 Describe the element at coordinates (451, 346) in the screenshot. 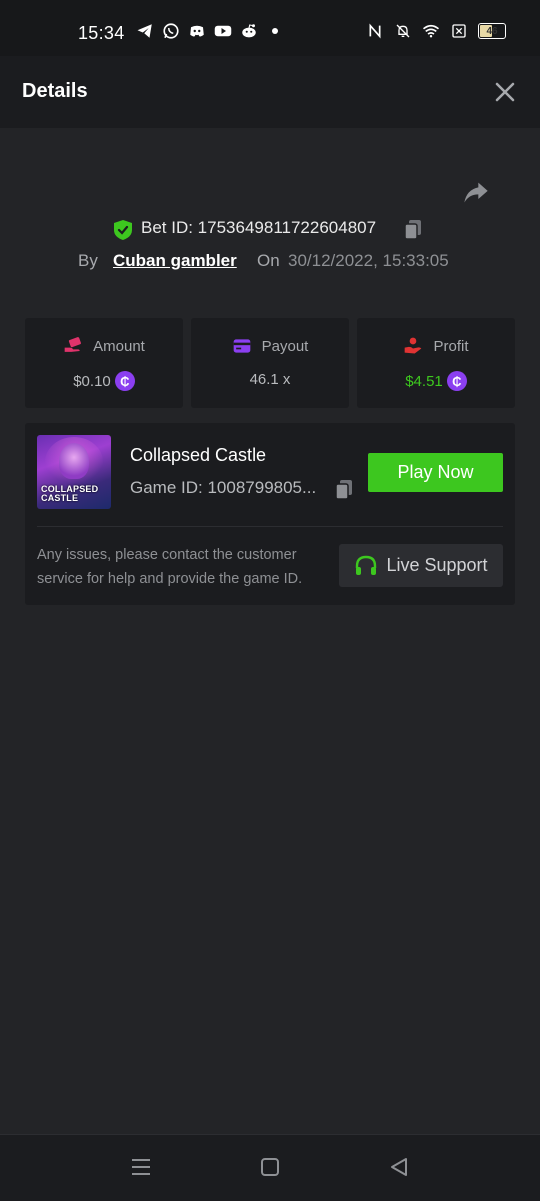

I see `profit-label: Profit` at that location.